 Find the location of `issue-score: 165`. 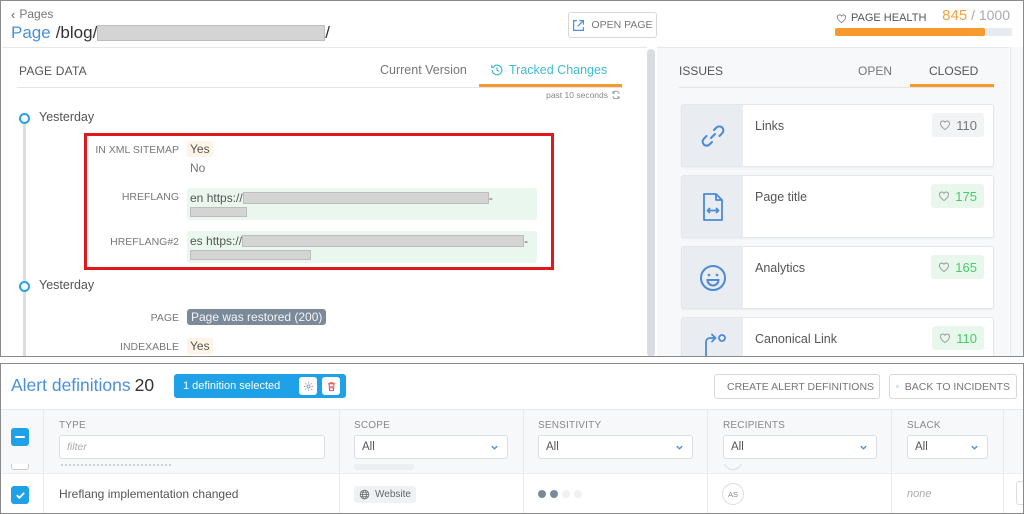

issue-score: 165 is located at coordinates (957, 267).